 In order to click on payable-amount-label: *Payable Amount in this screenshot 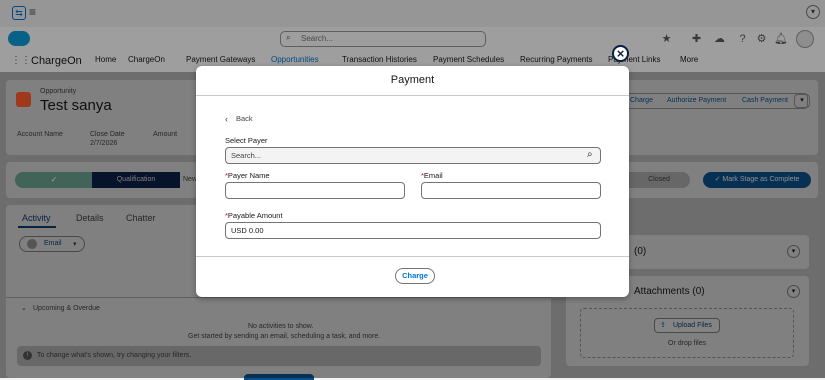, I will do `click(254, 215)`.